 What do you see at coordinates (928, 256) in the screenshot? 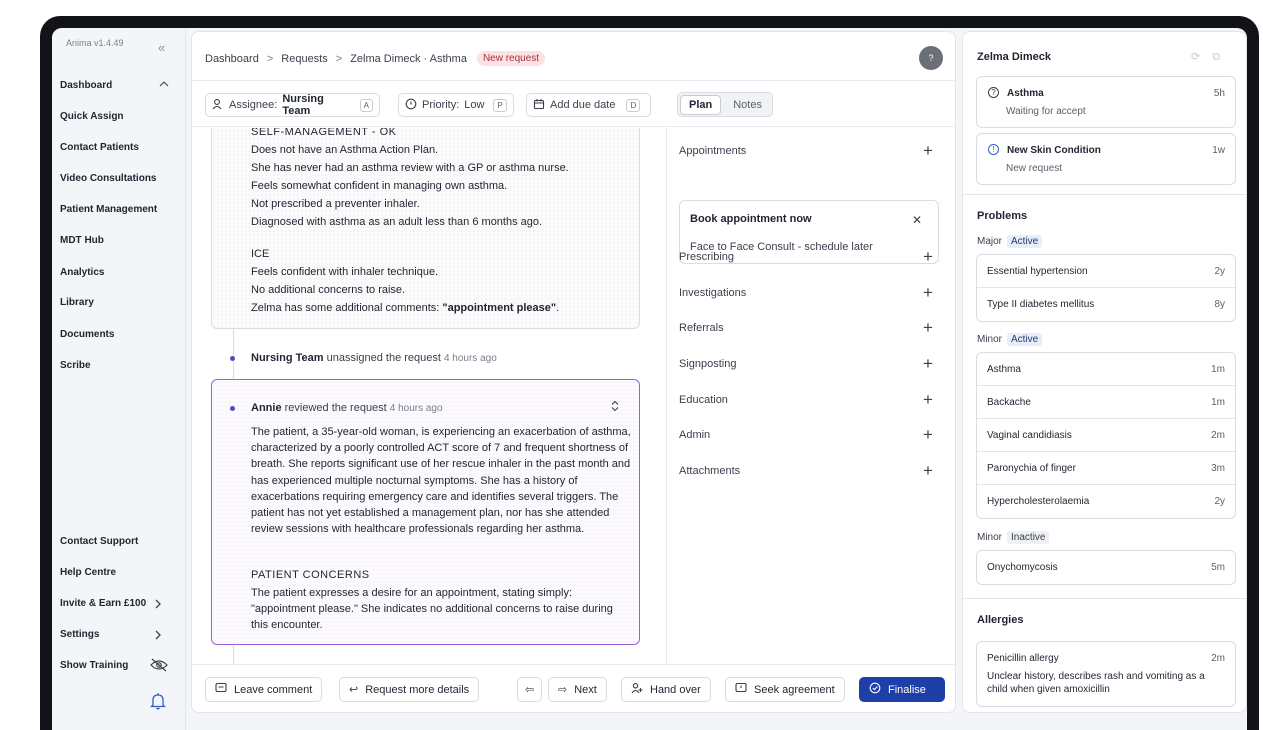
I see `add-prescribing-icon: +` at bounding box center [928, 256].